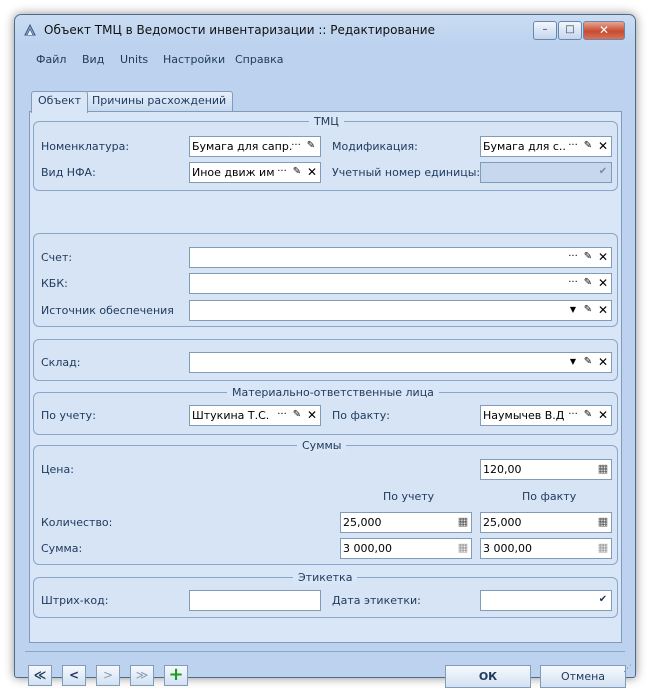  I want to click on tab-object: Объект, so click(60, 102).